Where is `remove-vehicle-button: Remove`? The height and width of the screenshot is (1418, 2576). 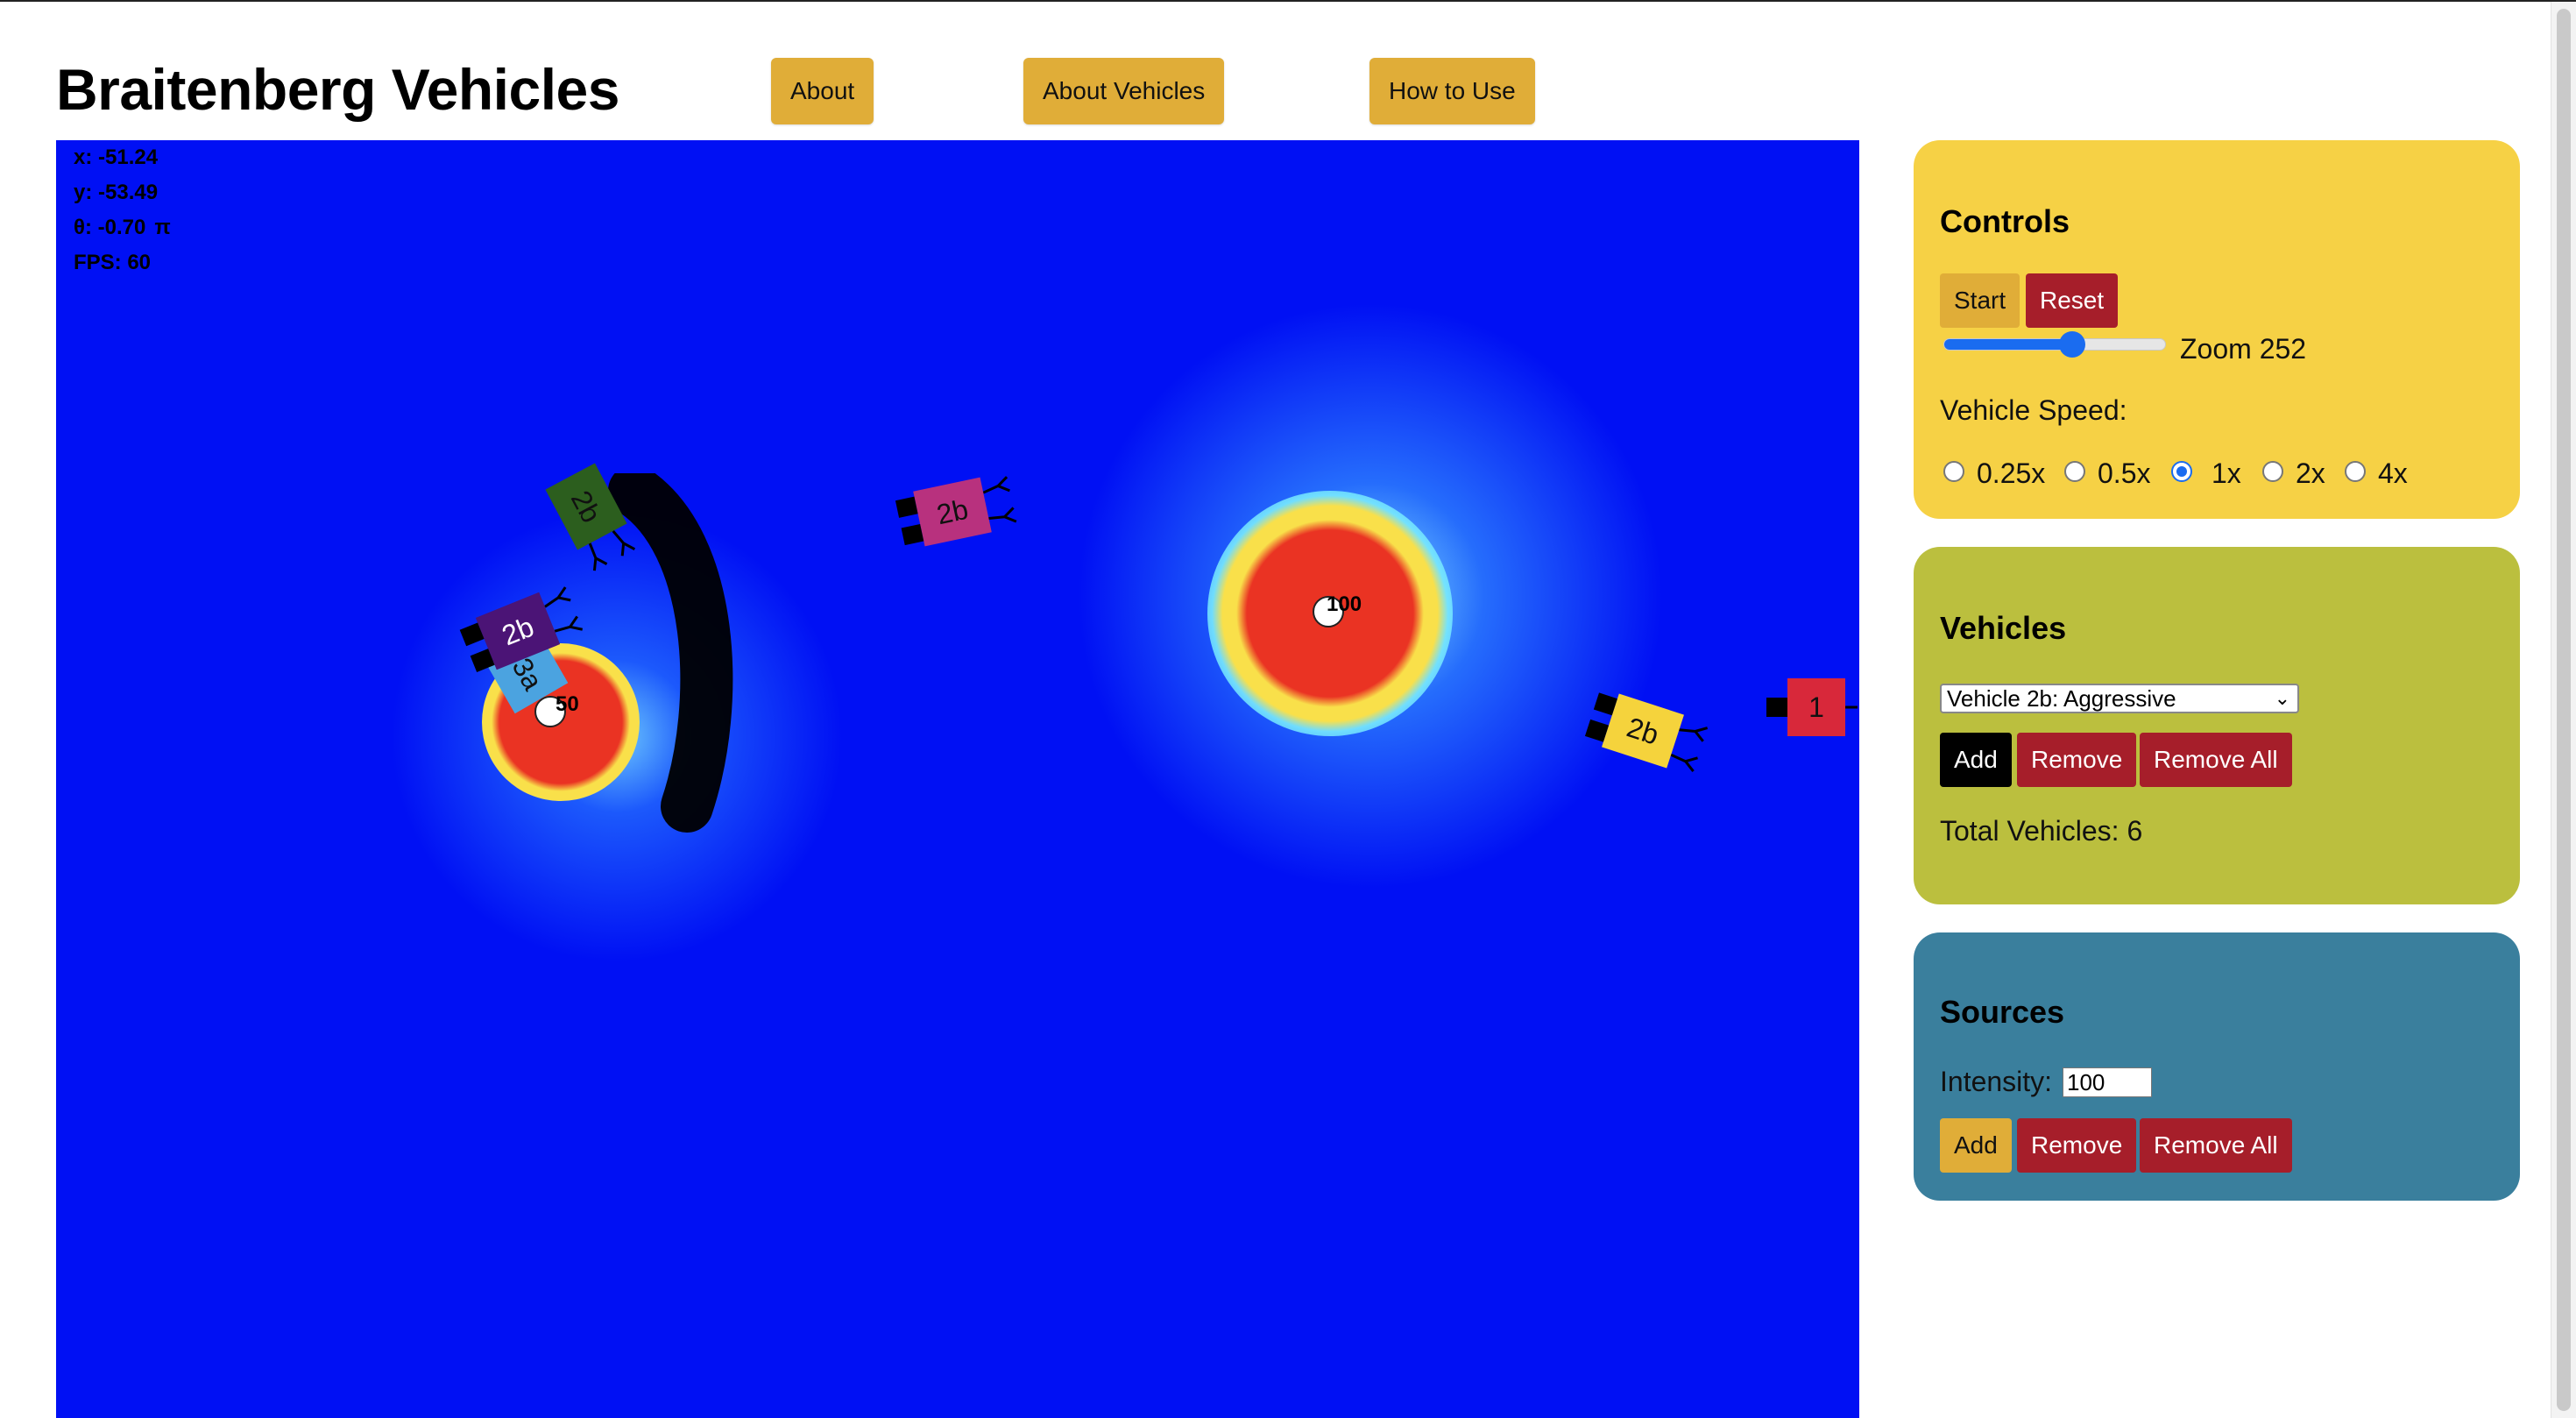 remove-vehicle-button: Remove is located at coordinates (2077, 760).